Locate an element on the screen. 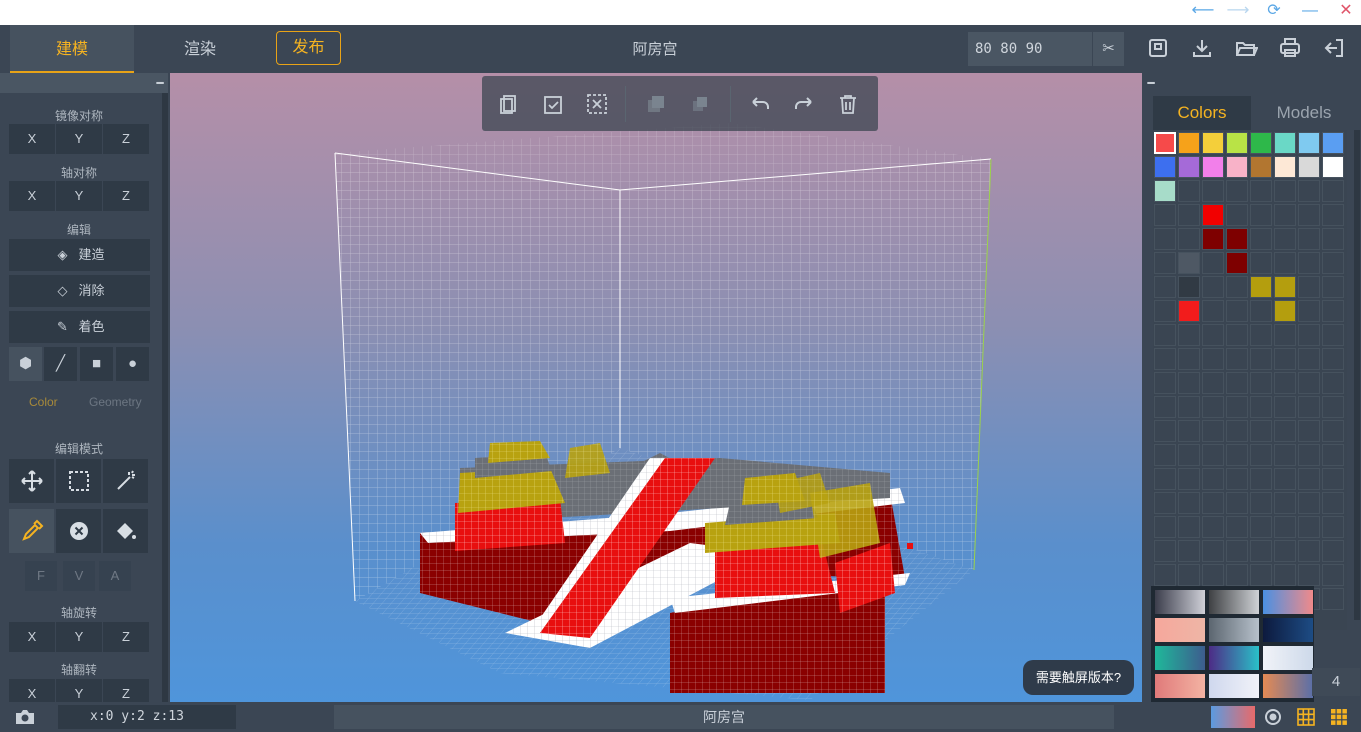 This screenshot has width=1361, height=732. circle-icon: ● is located at coordinates (132, 364).